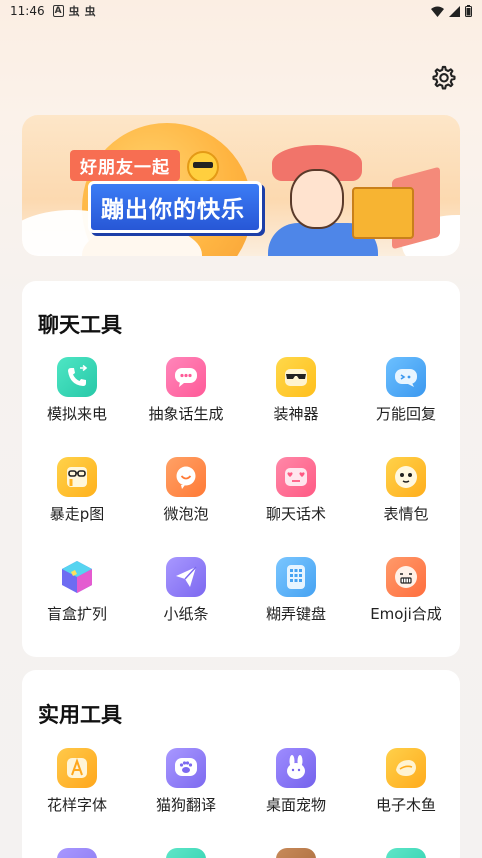  I want to click on tool-label: 装神器, so click(296, 414).